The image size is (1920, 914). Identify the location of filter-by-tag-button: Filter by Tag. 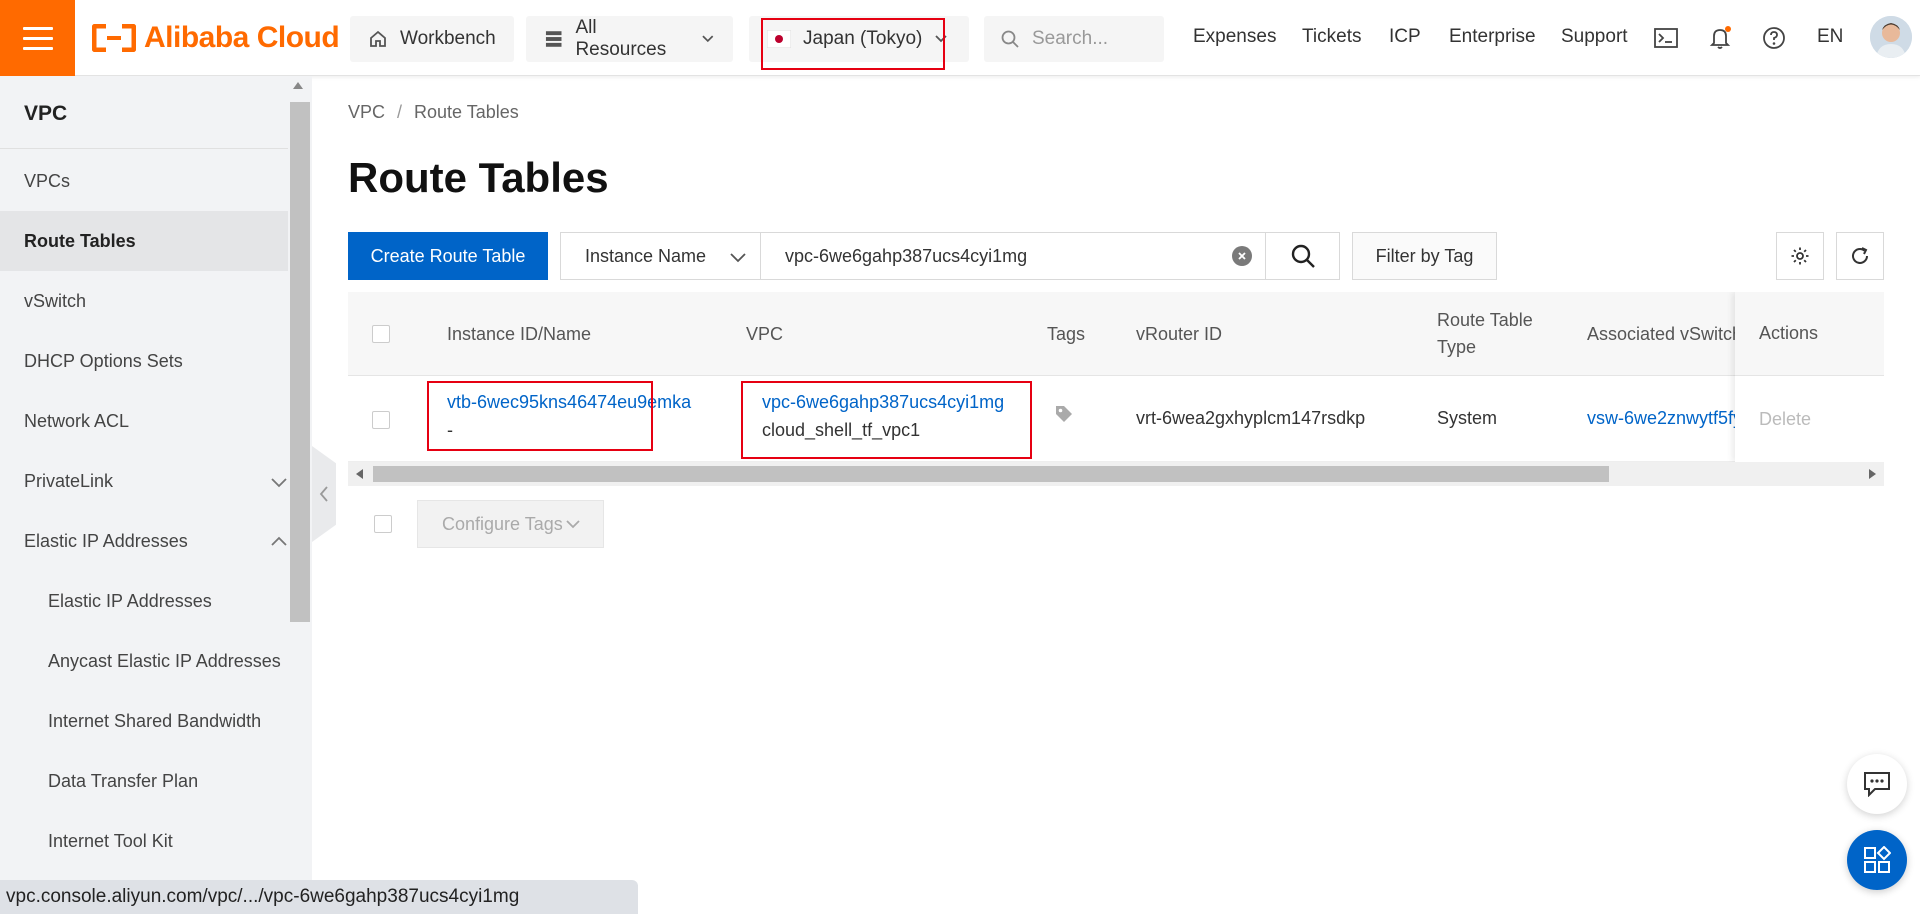
(1424, 256).